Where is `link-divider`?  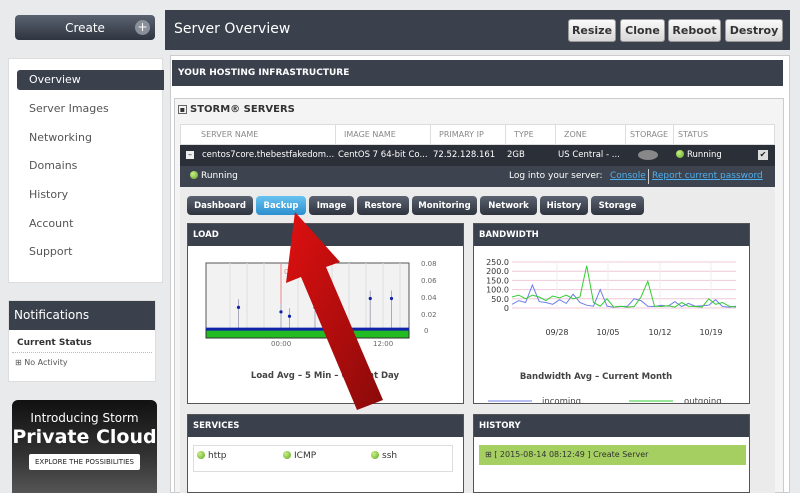
link-divider is located at coordinates (648, 176).